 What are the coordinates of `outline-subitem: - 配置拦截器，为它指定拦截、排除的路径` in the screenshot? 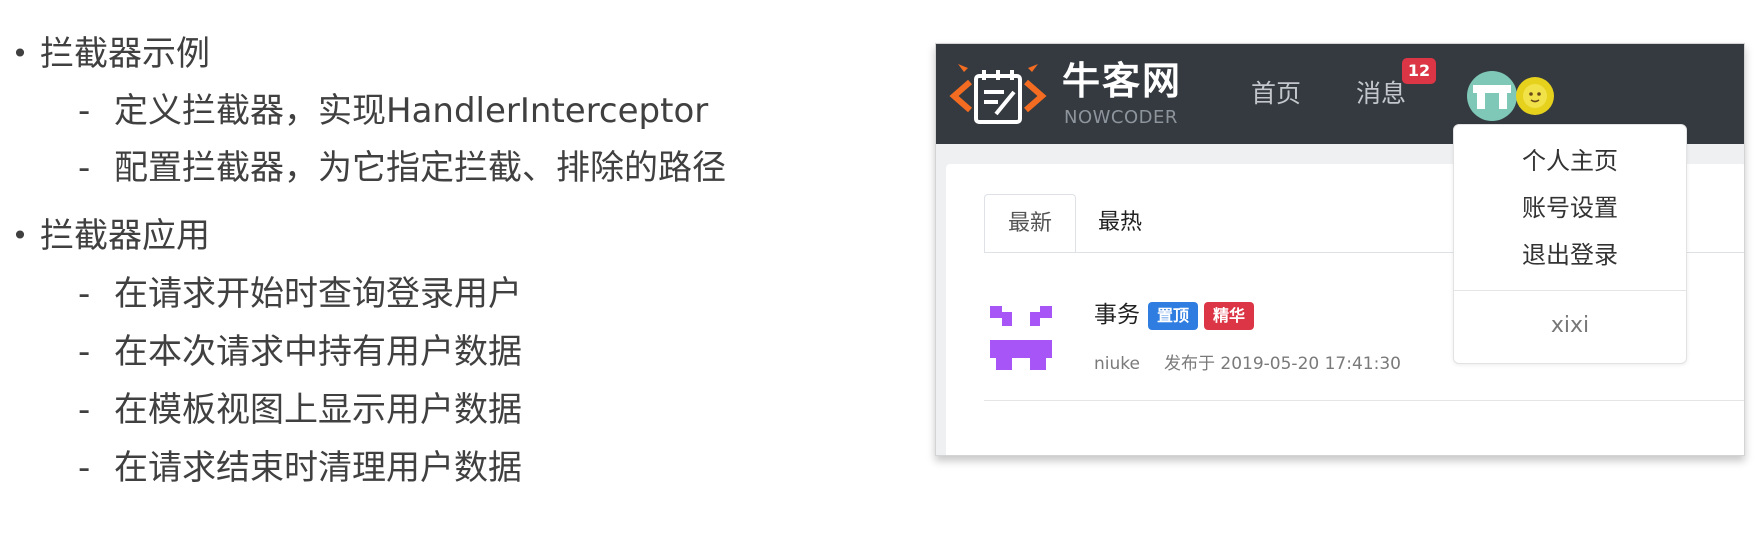 It's located at (402, 168).